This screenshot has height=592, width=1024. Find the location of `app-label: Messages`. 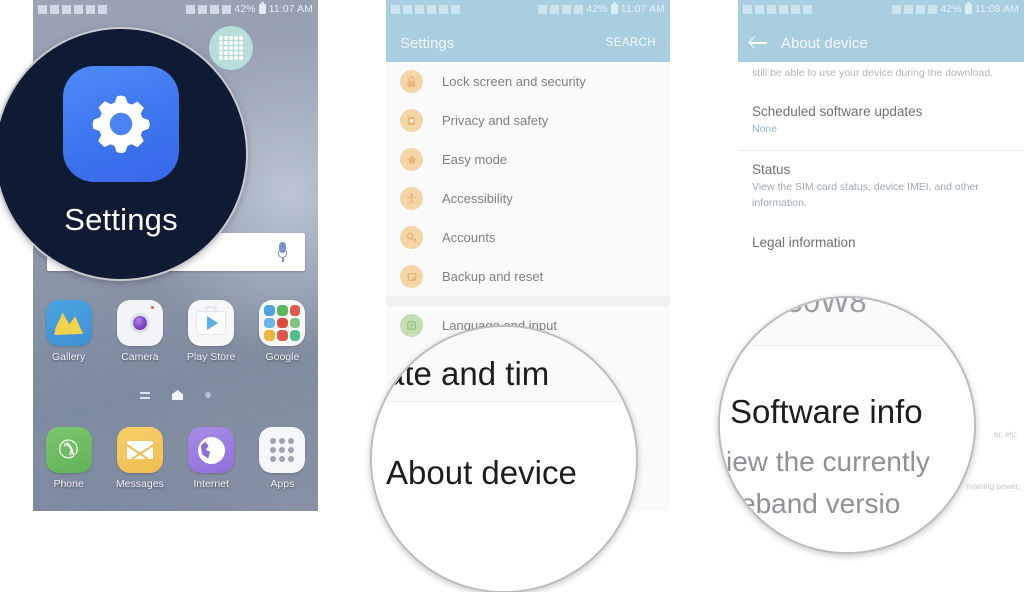

app-label: Messages is located at coordinates (139, 484).